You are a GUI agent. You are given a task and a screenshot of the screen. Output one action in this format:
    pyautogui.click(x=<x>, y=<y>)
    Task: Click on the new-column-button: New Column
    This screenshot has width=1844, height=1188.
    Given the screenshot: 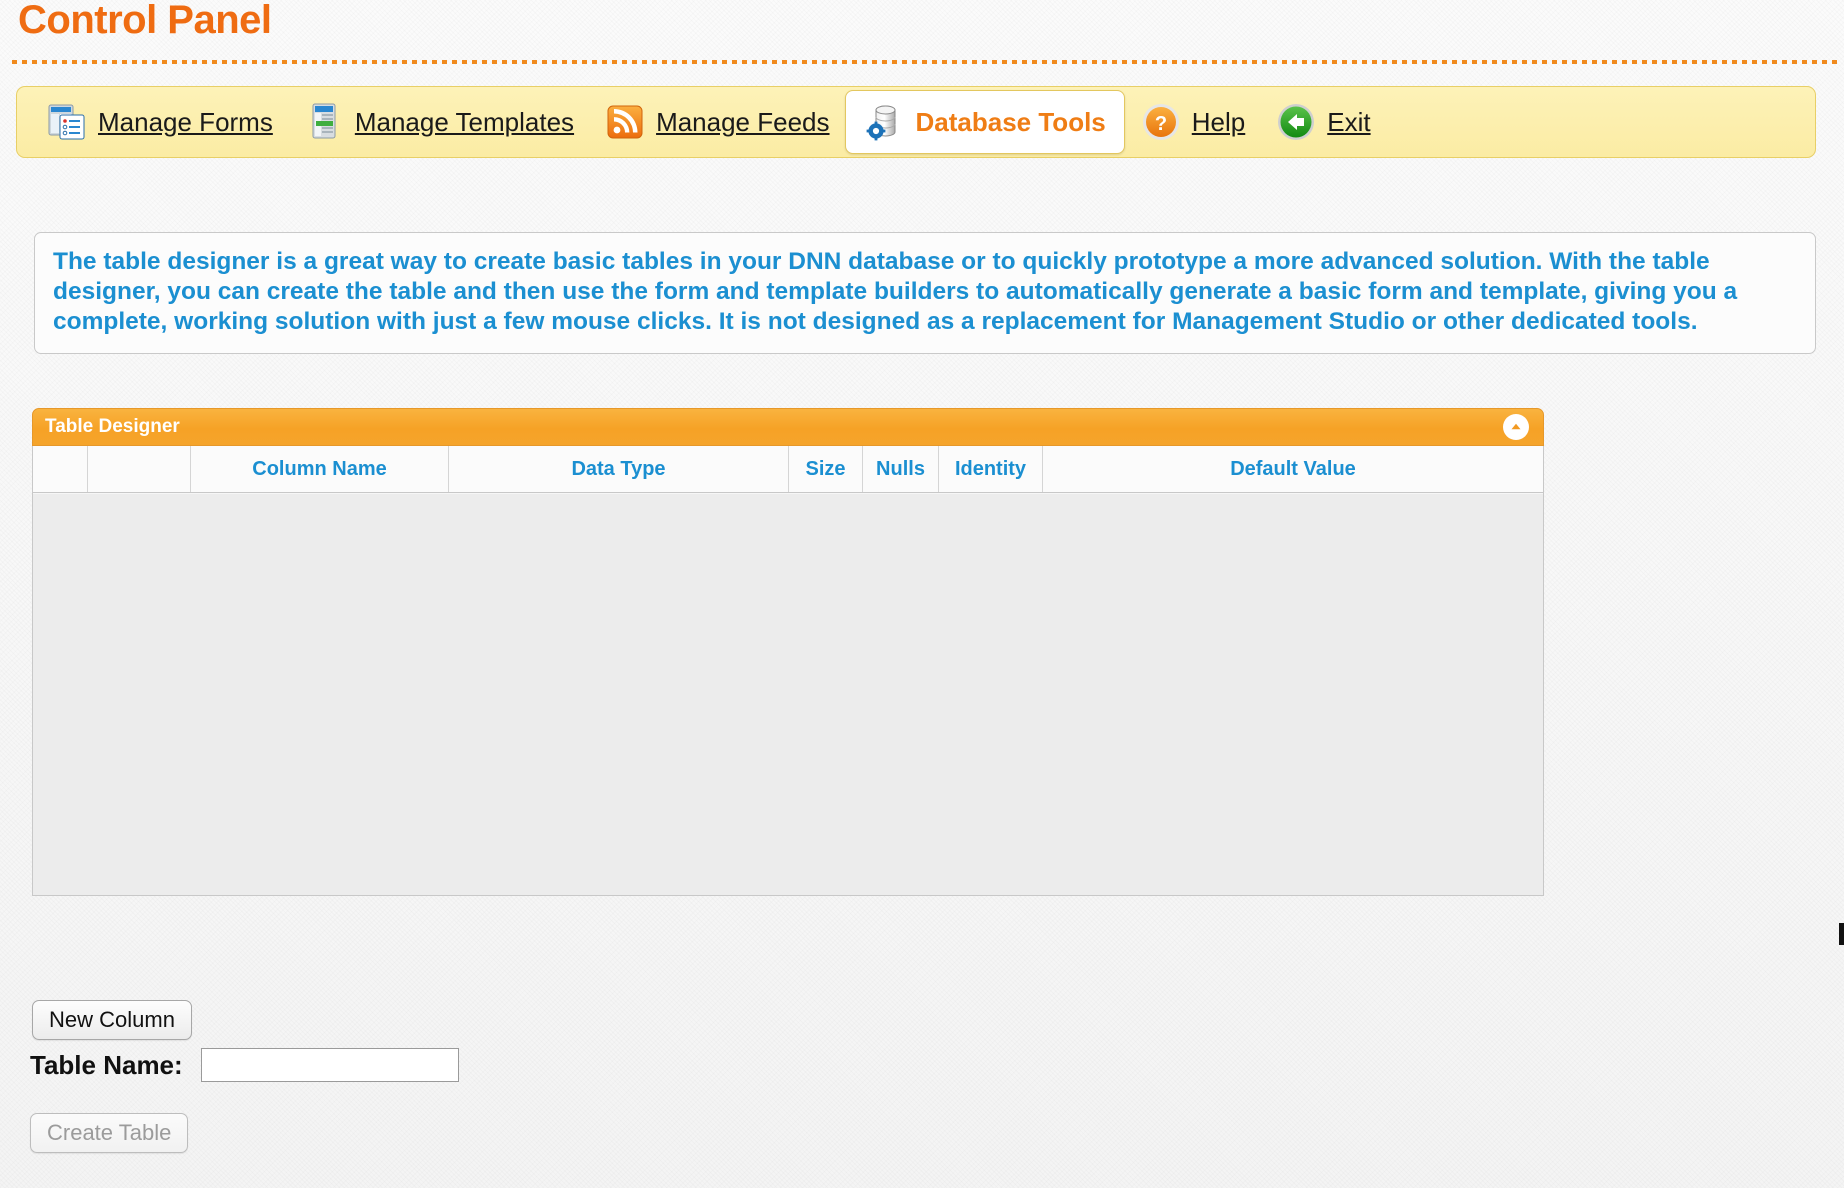 What is the action you would take?
    pyautogui.click(x=112, y=1020)
    